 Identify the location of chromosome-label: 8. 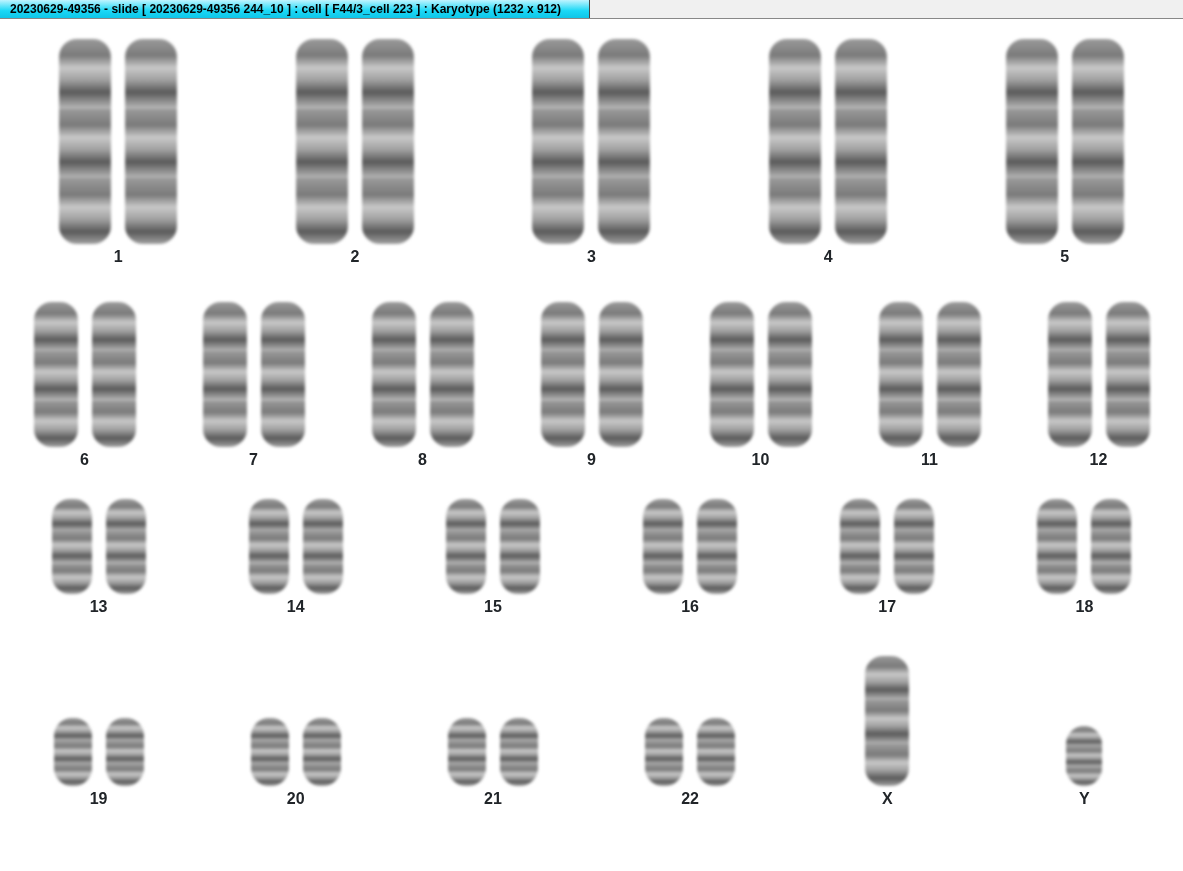
(422, 460).